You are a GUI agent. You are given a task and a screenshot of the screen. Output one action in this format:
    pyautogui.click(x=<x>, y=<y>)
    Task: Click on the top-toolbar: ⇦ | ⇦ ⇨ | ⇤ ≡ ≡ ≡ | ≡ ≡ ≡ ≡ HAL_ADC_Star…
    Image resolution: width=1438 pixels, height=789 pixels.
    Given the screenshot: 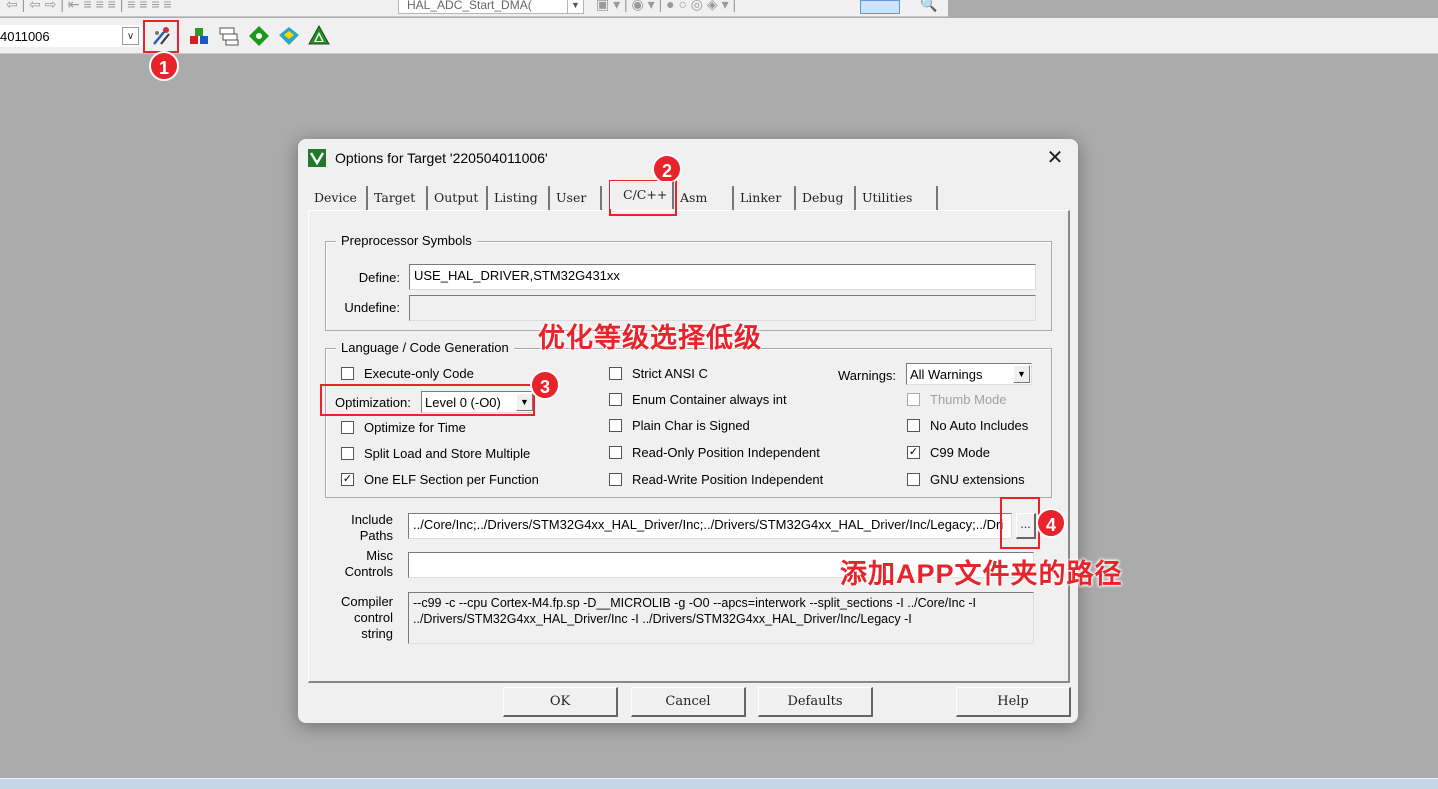 What is the action you would take?
    pyautogui.click(x=474, y=8)
    